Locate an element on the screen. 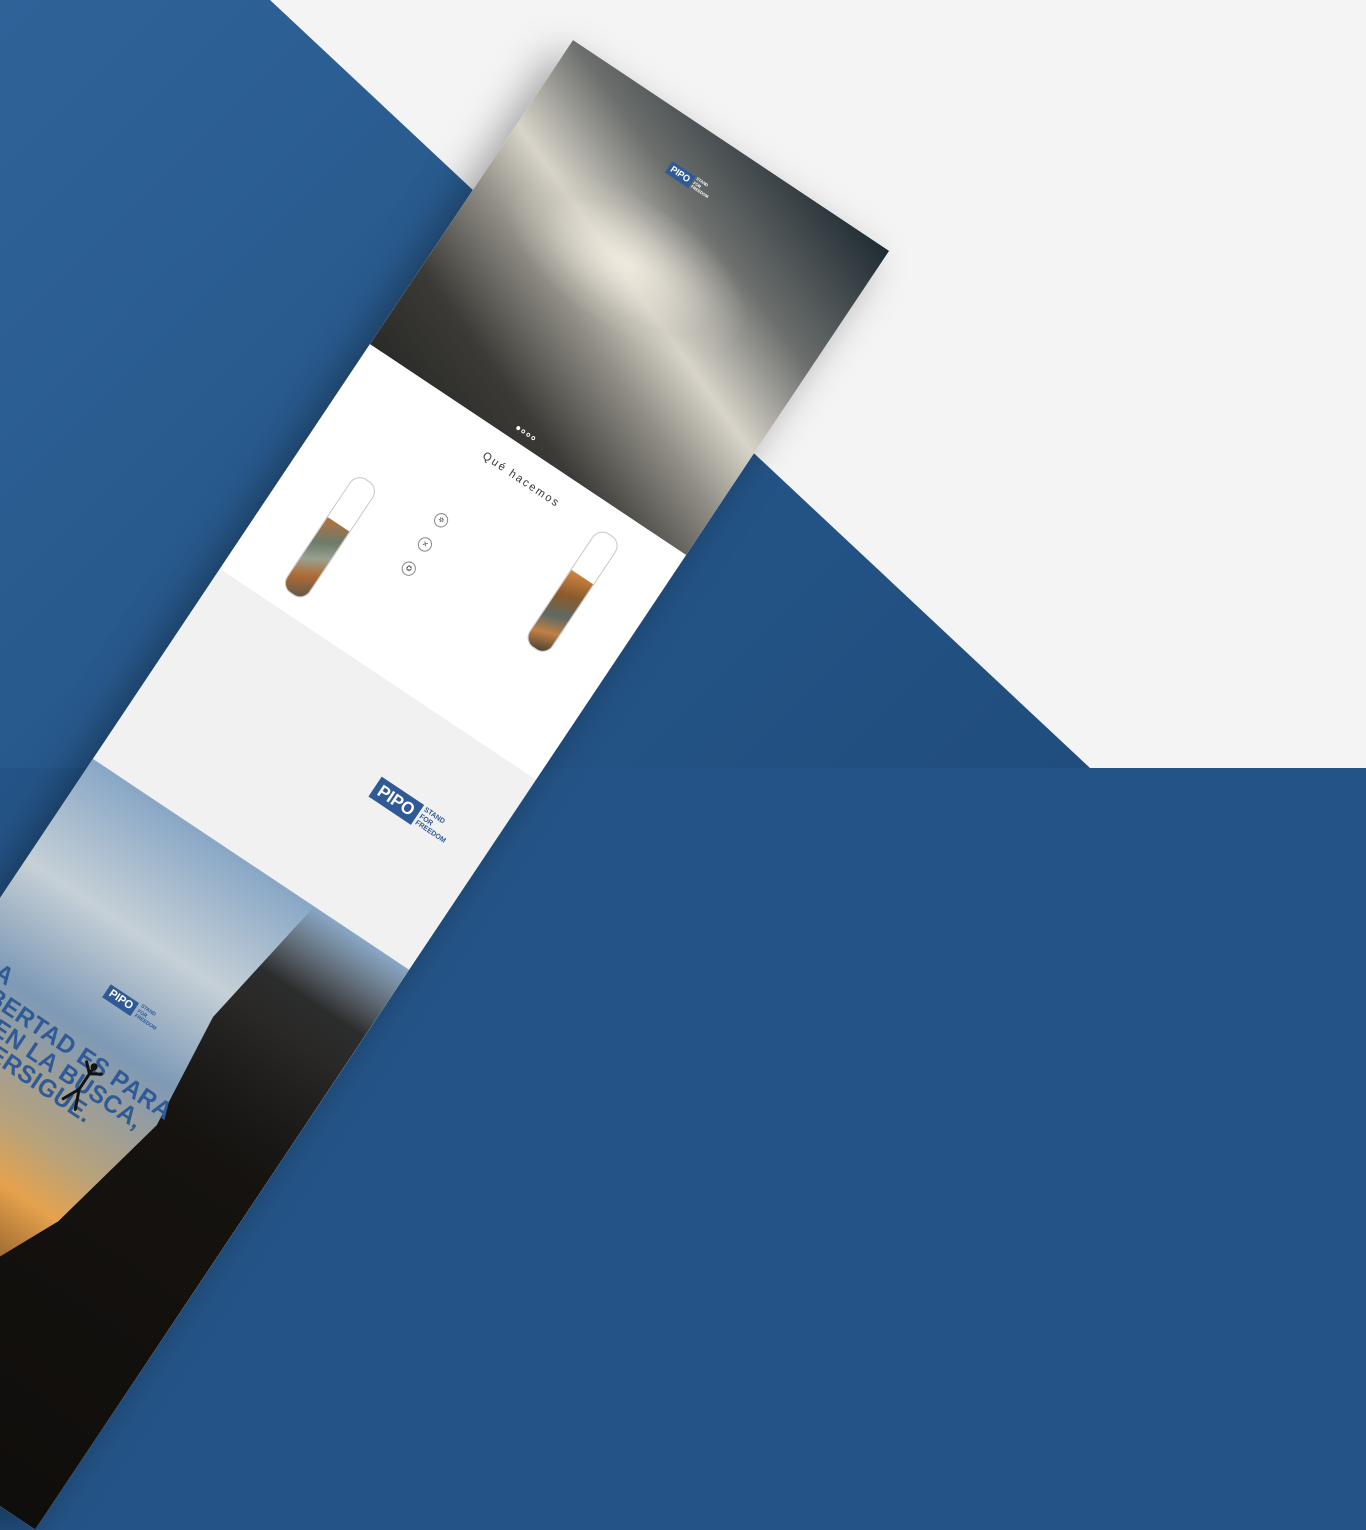 Image resolution: width=1366 pixels, height=1530 pixels. sunset-logo: PIPO STAND FOR FREEDOM is located at coordinates (132, 1007).